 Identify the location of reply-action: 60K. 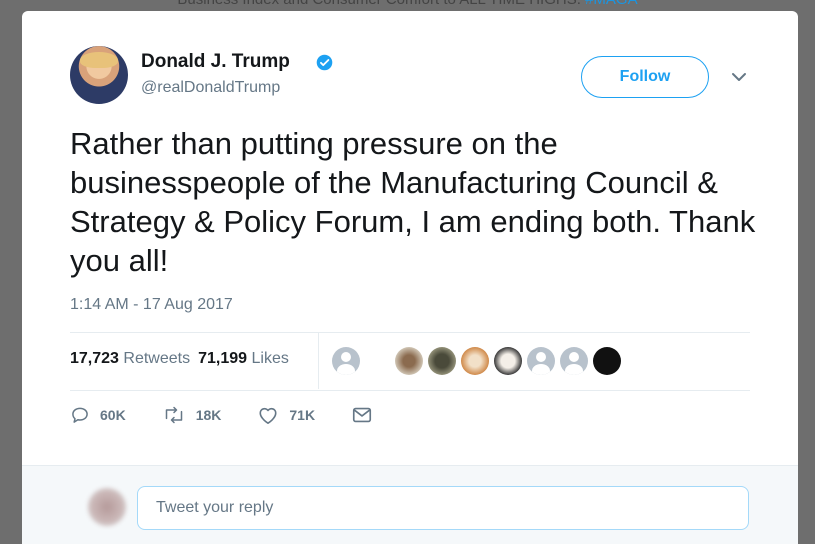
(98, 415).